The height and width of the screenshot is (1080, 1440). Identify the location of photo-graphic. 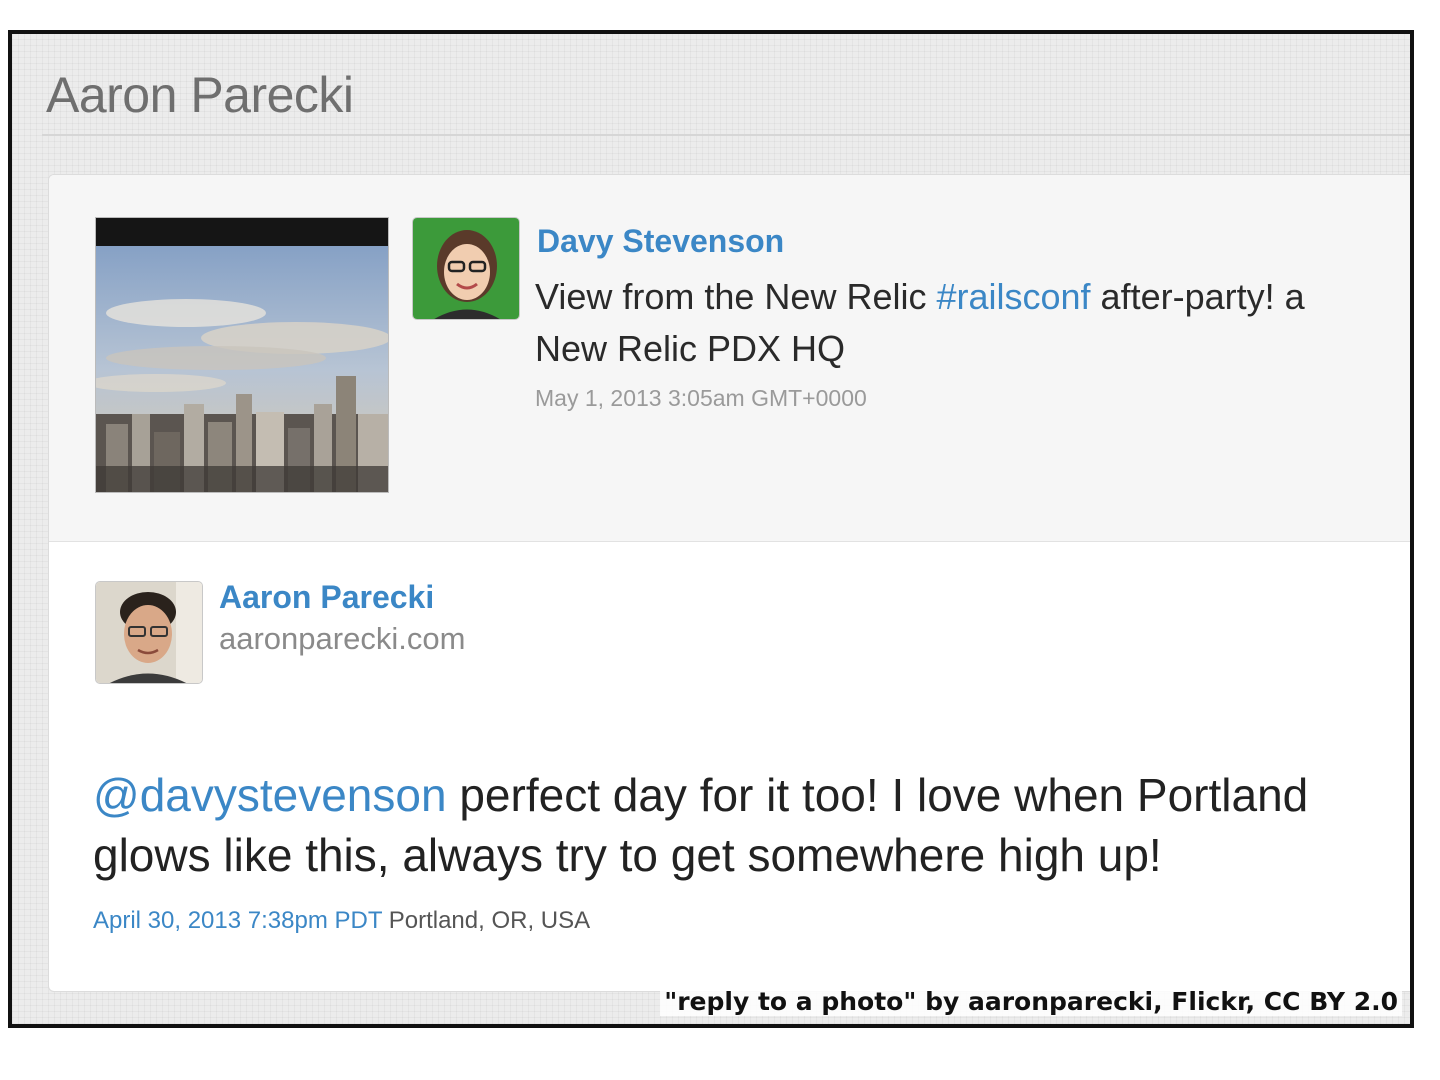
(242, 355).